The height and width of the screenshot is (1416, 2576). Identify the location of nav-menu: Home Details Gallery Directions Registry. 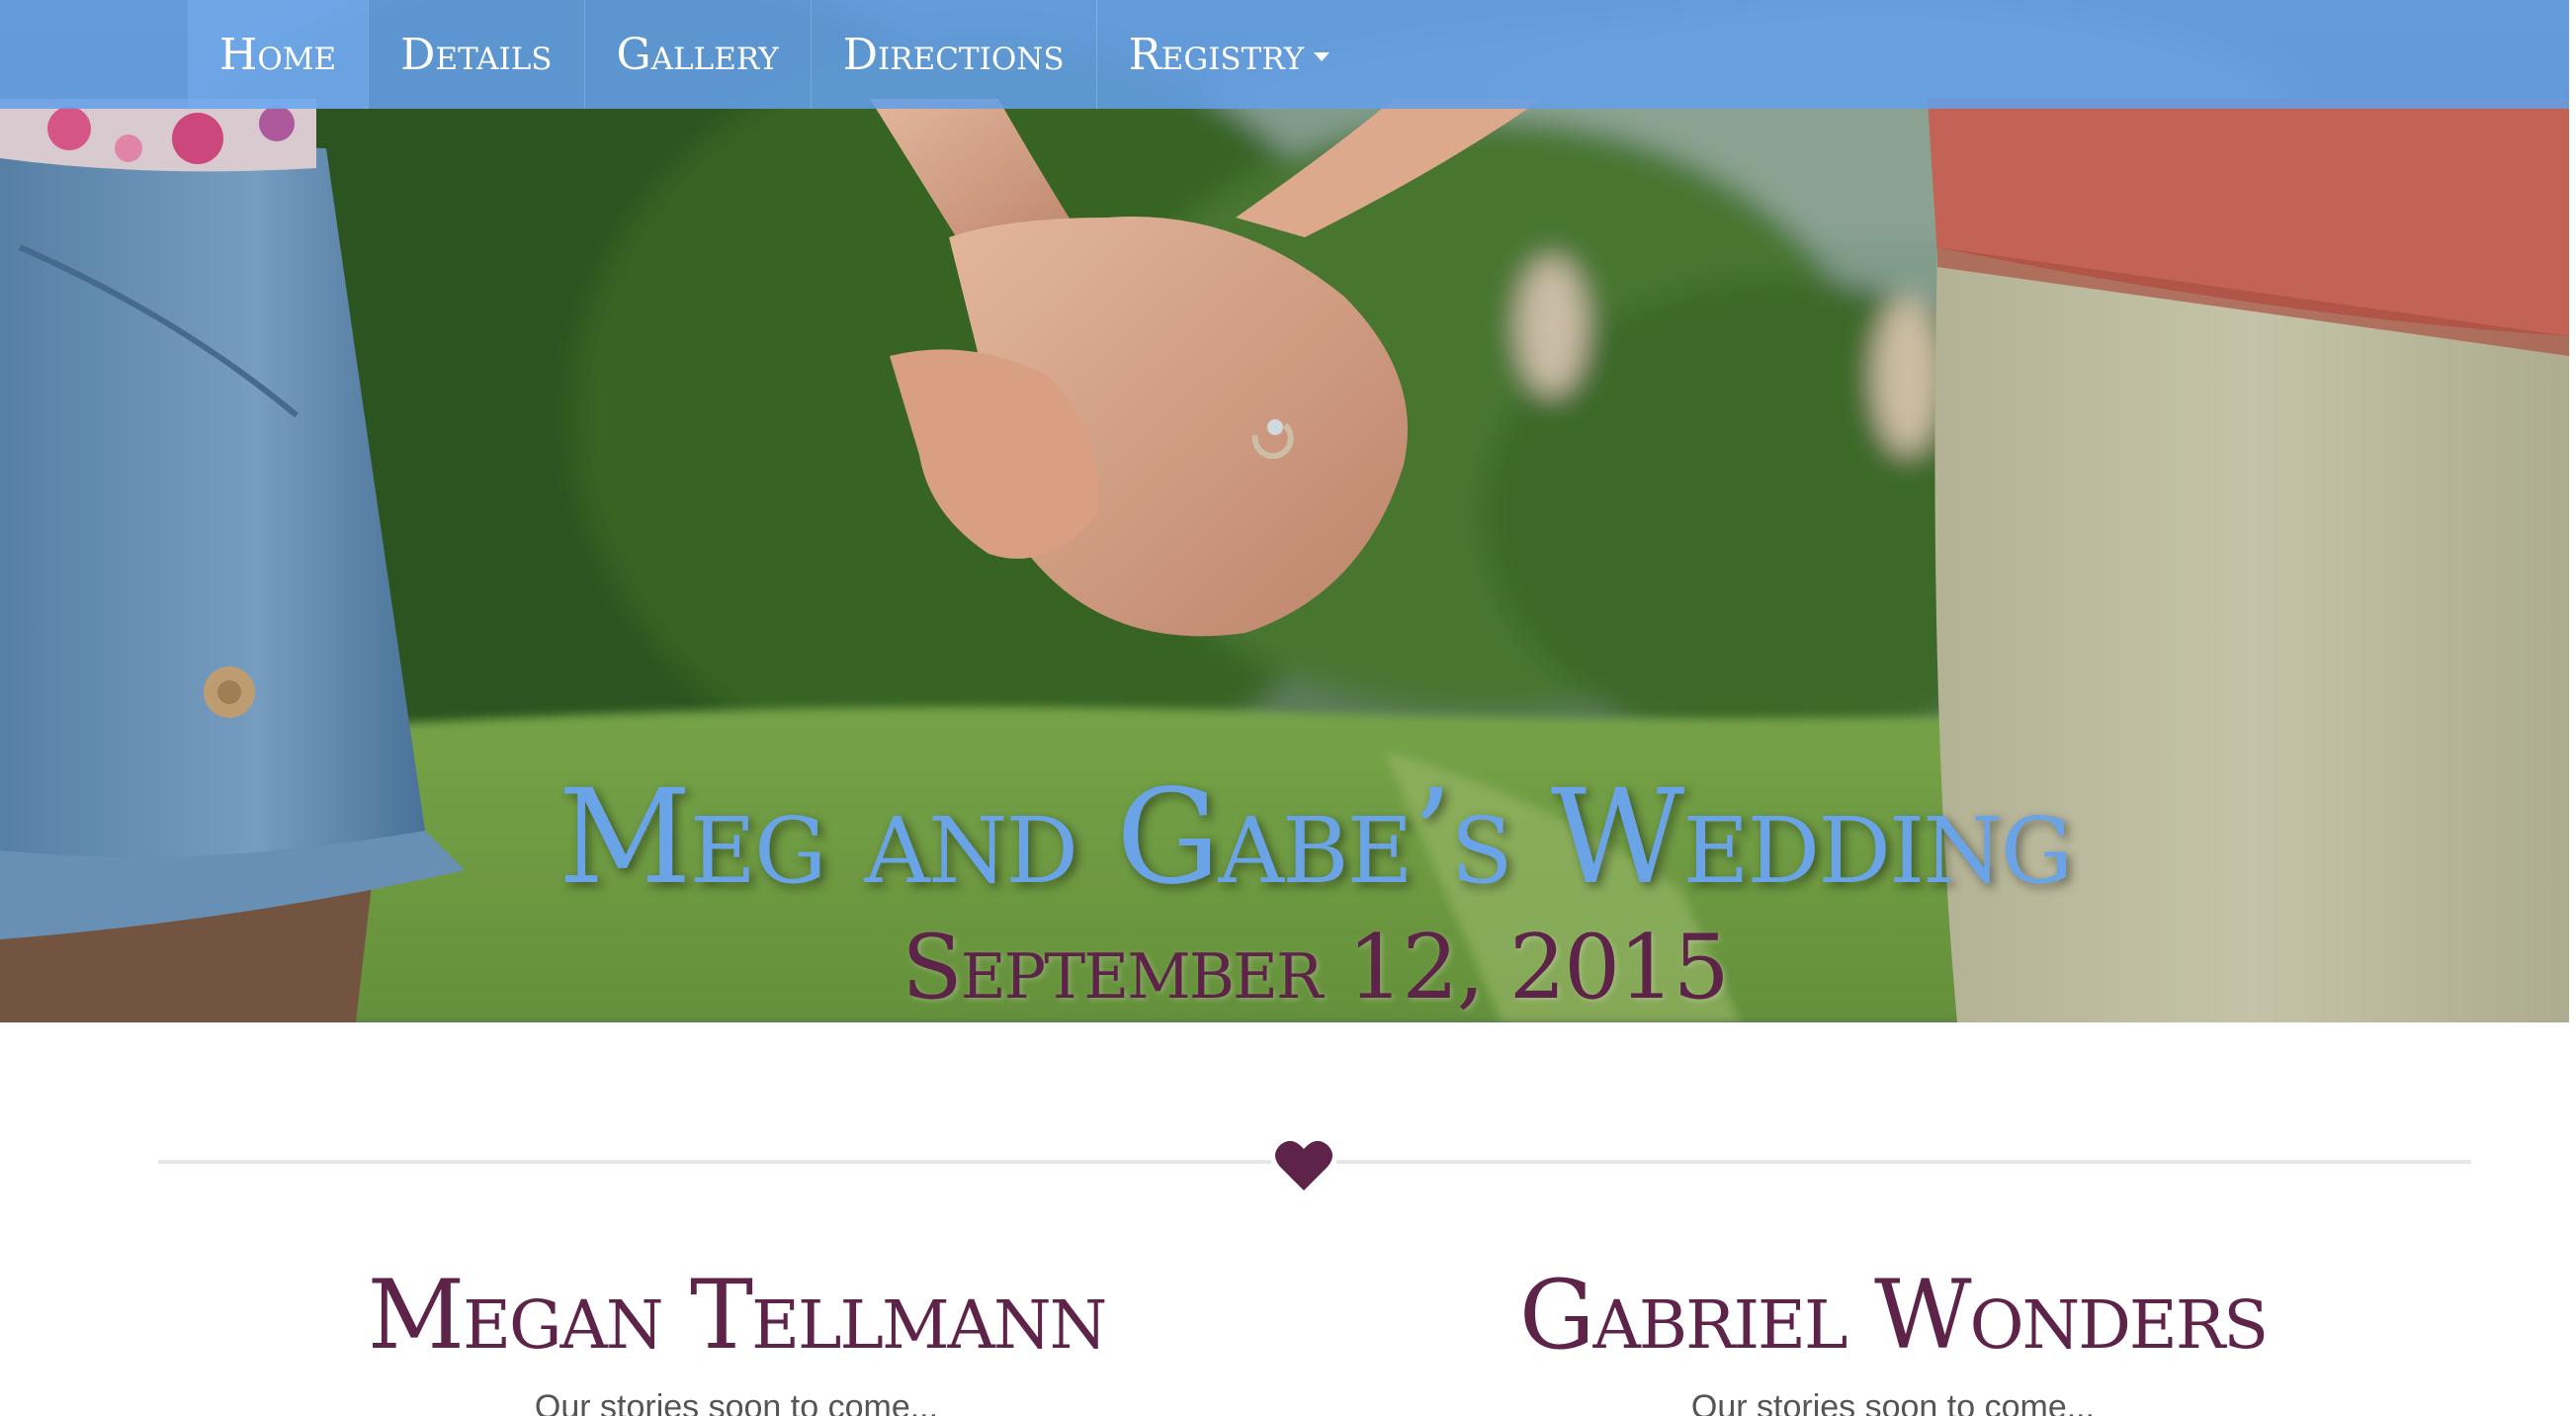
(774, 54).